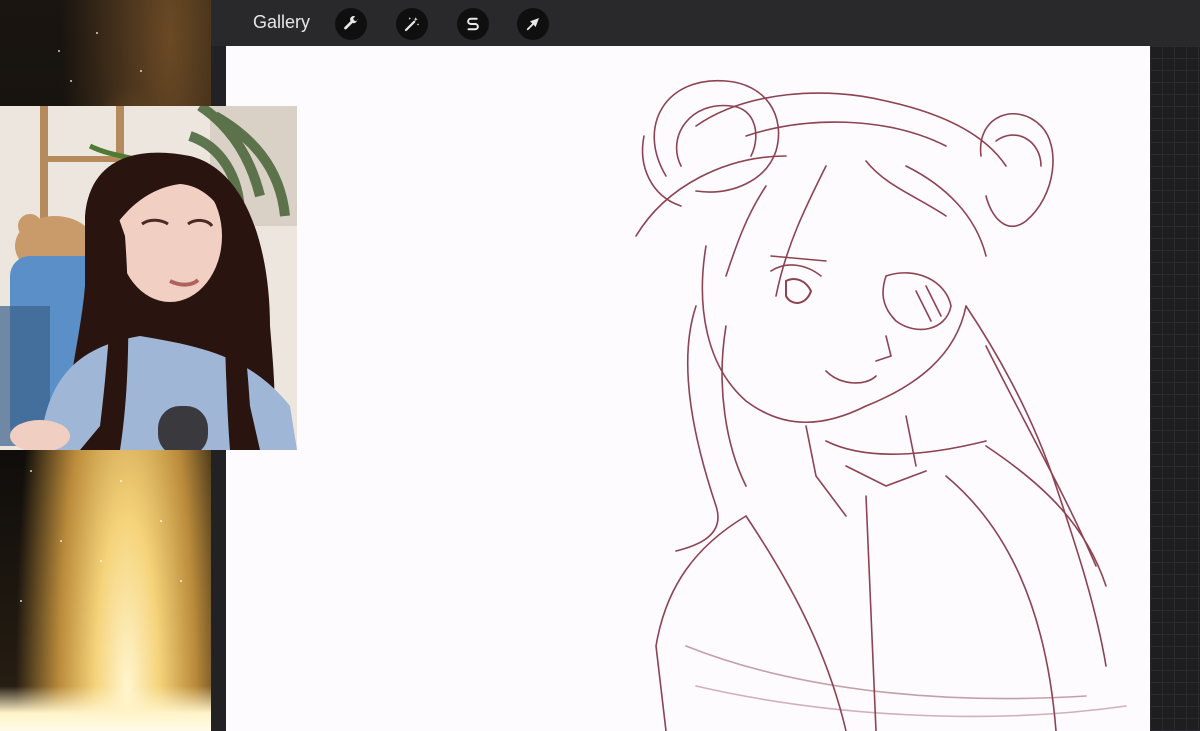 The width and height of the screenshot is (1200, 731). What do you see at coordinates (351, 24) in the screenshot?
I see `wrench-icon` at bounding box center [351, 24].